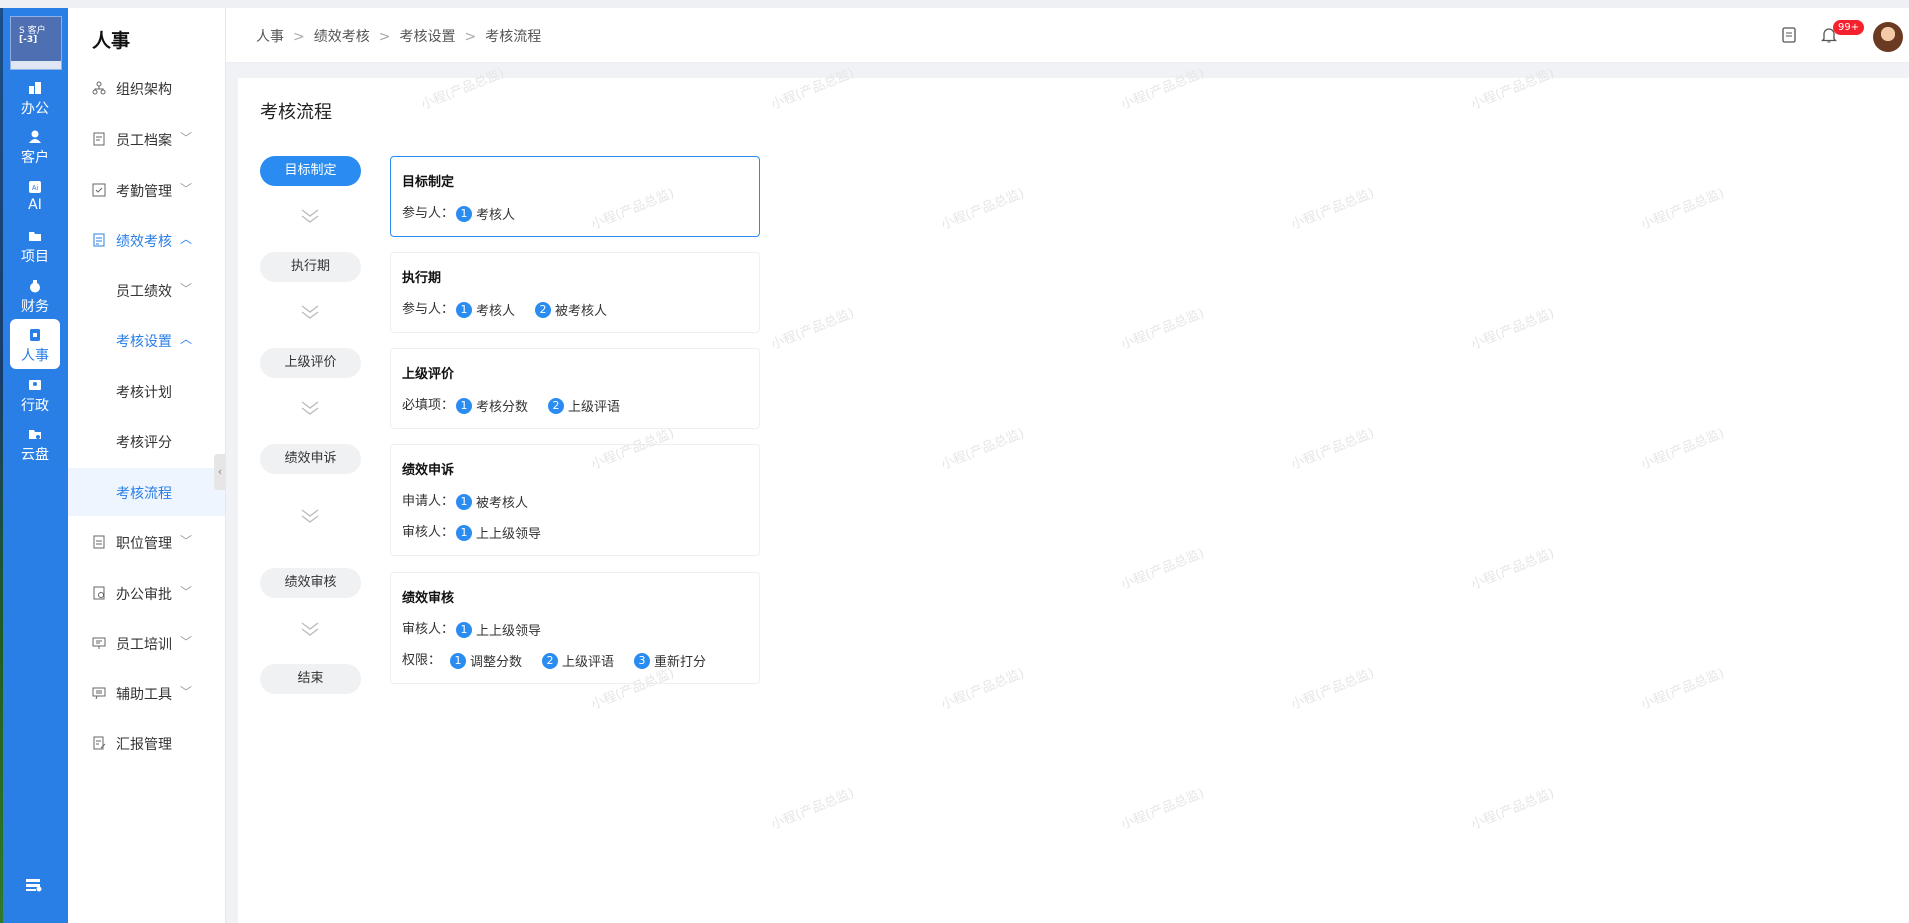 The height and width of the screenshot is (923, 1909). I want to click on card-row: 参与人： 1 考核人, so click(467, 212).